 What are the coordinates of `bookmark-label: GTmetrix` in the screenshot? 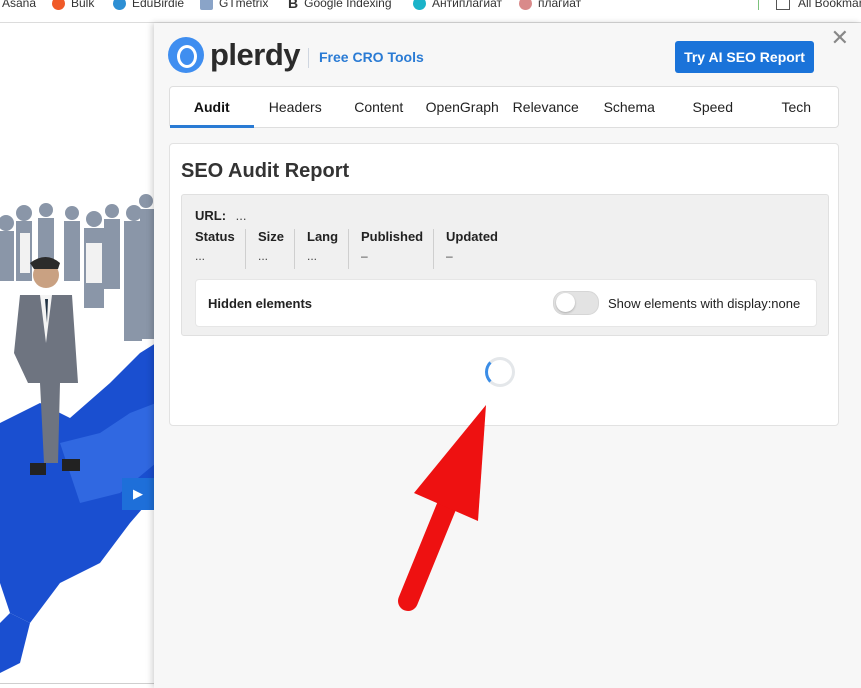 It's located at (244, 5).